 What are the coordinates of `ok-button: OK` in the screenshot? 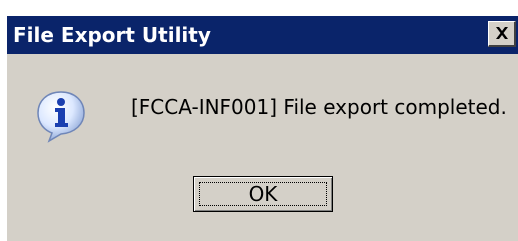 It's located at (263, 194).